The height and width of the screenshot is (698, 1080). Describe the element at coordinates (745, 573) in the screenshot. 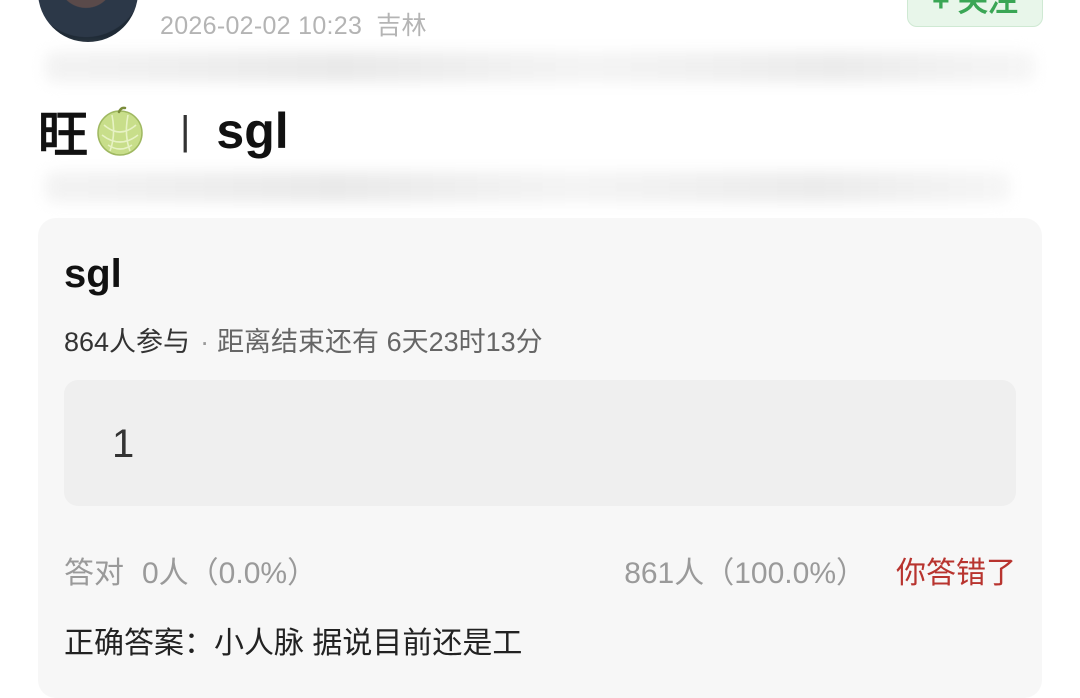

I see `wrong-count: 861人（100.0%）` at that location.